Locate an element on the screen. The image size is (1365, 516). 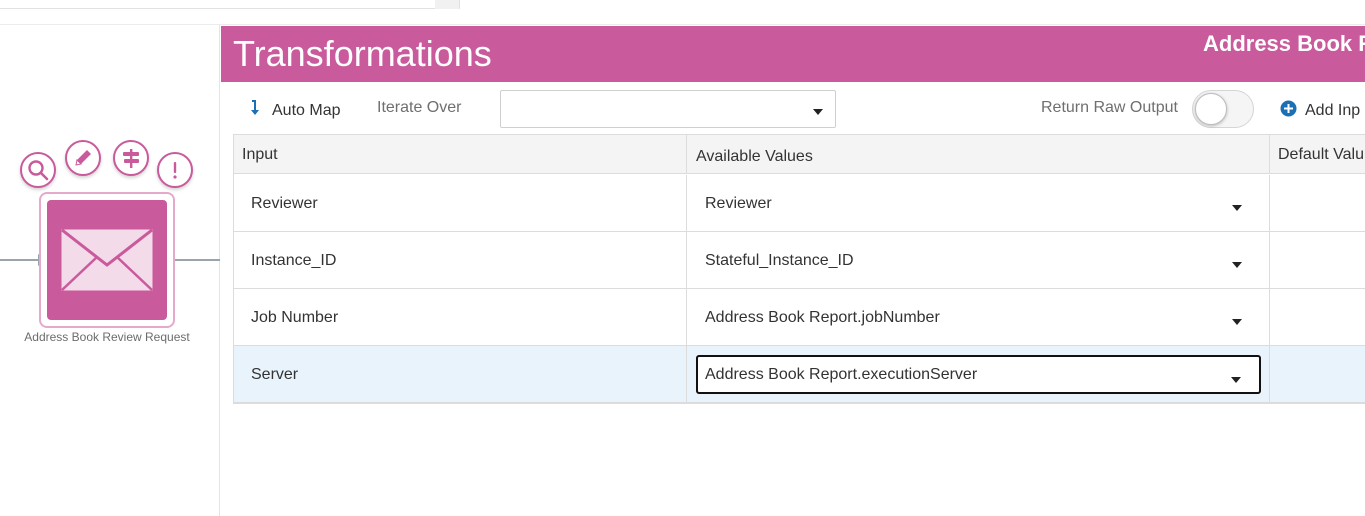
return-raw-output-toggle is located at coordinates (1223, 109).